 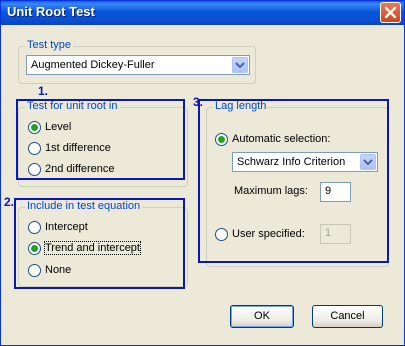 What do you see at coordinates (34, 248) in the screenshot?
I see `radio-dot-trend-and-intercept` at bounding box center [34, 248].